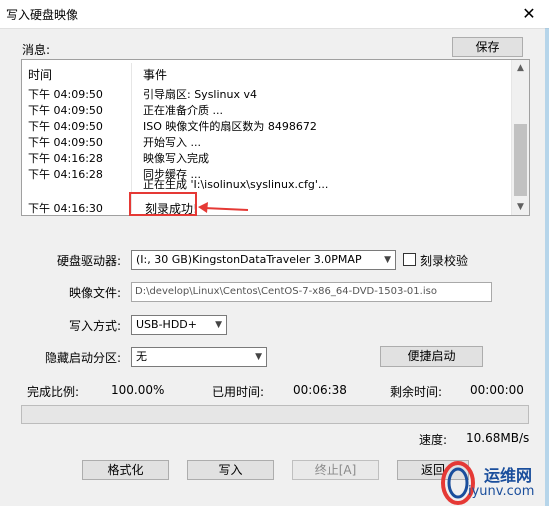 This screenshot has width=549, height=506. I want to click on method-value: USB-HDD+, so click(166, 324).